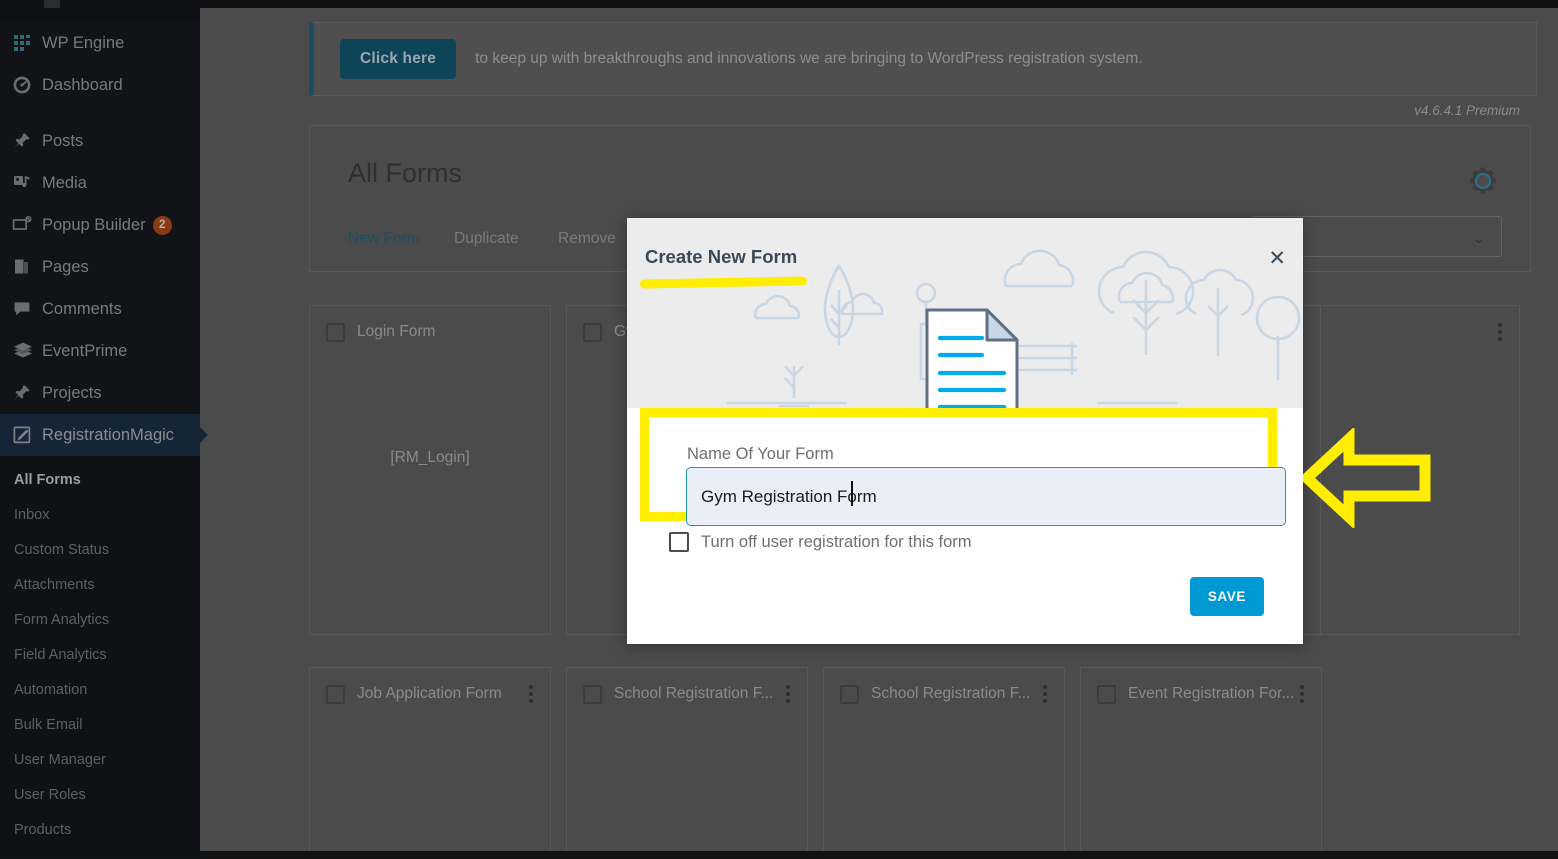 This screenshot has height=859, width=1558. Describe the element at coordinates (1420, 332) in the screenshot. I see `card-header` at that location.